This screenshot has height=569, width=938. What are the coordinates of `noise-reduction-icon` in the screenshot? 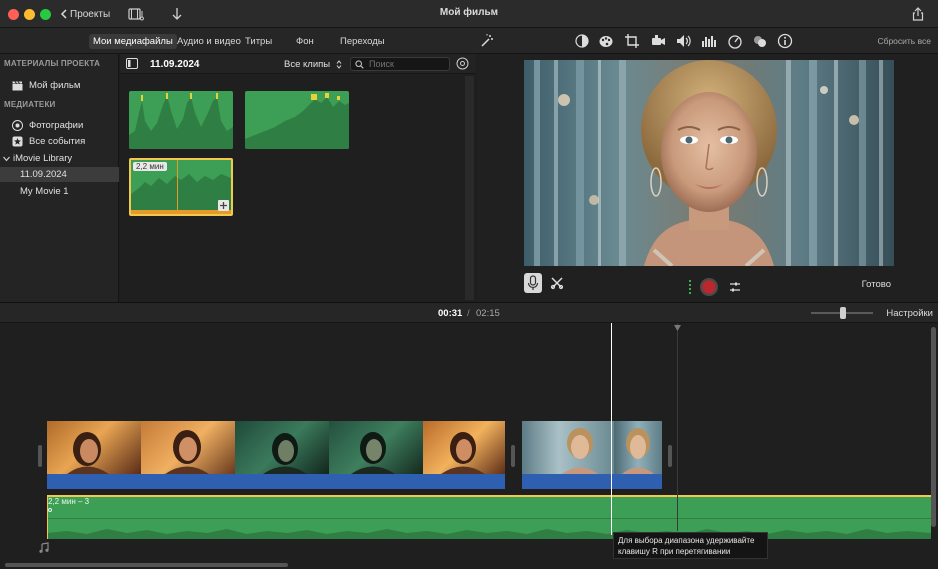 It's located at (760, 41).